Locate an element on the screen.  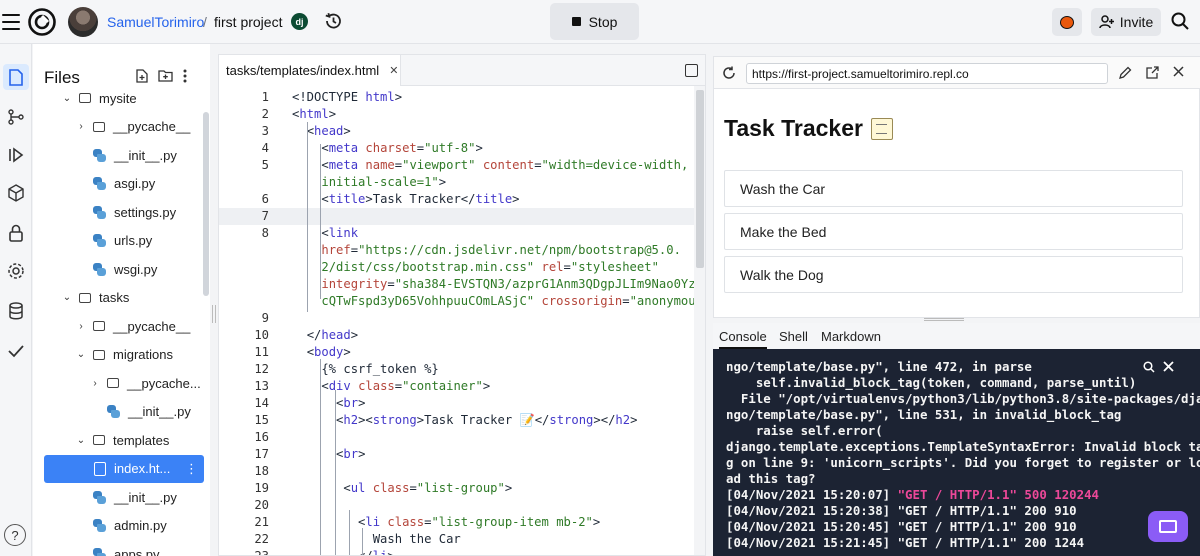
reload-icon is located at coordinates (729, 73).